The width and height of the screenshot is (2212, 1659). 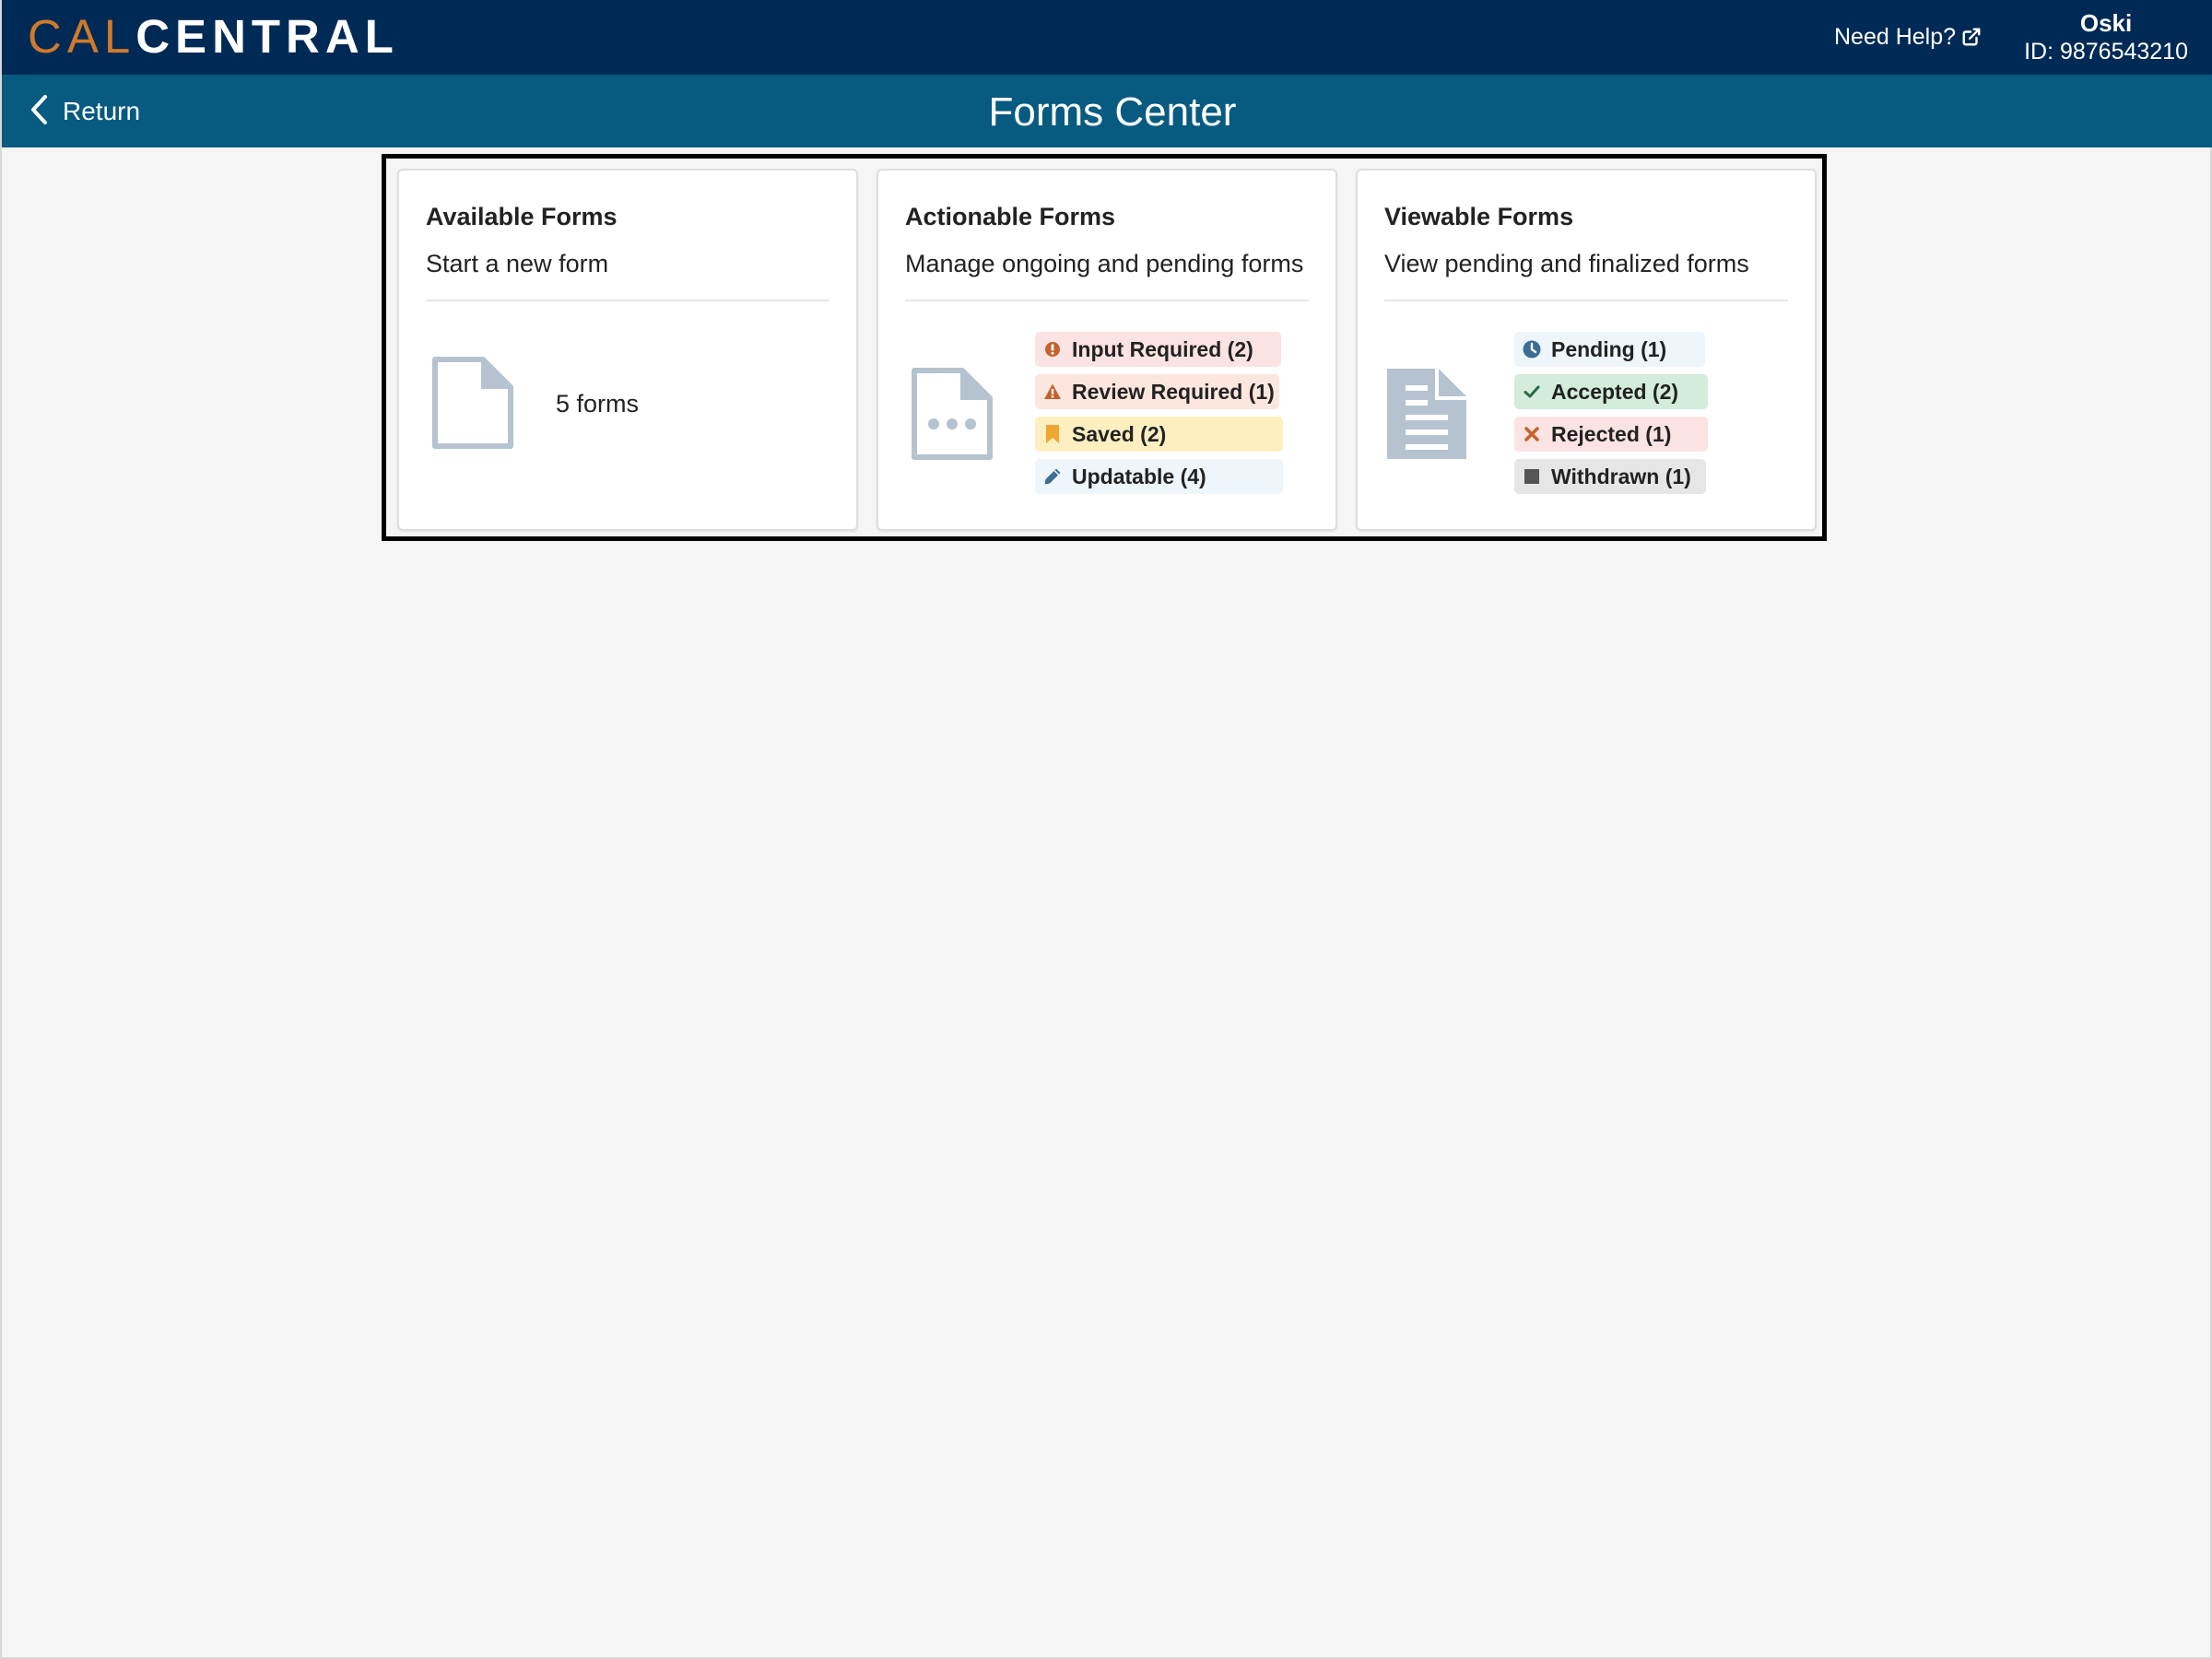 I want to click on card-title: Available Forms, so click(x=522, y=216).